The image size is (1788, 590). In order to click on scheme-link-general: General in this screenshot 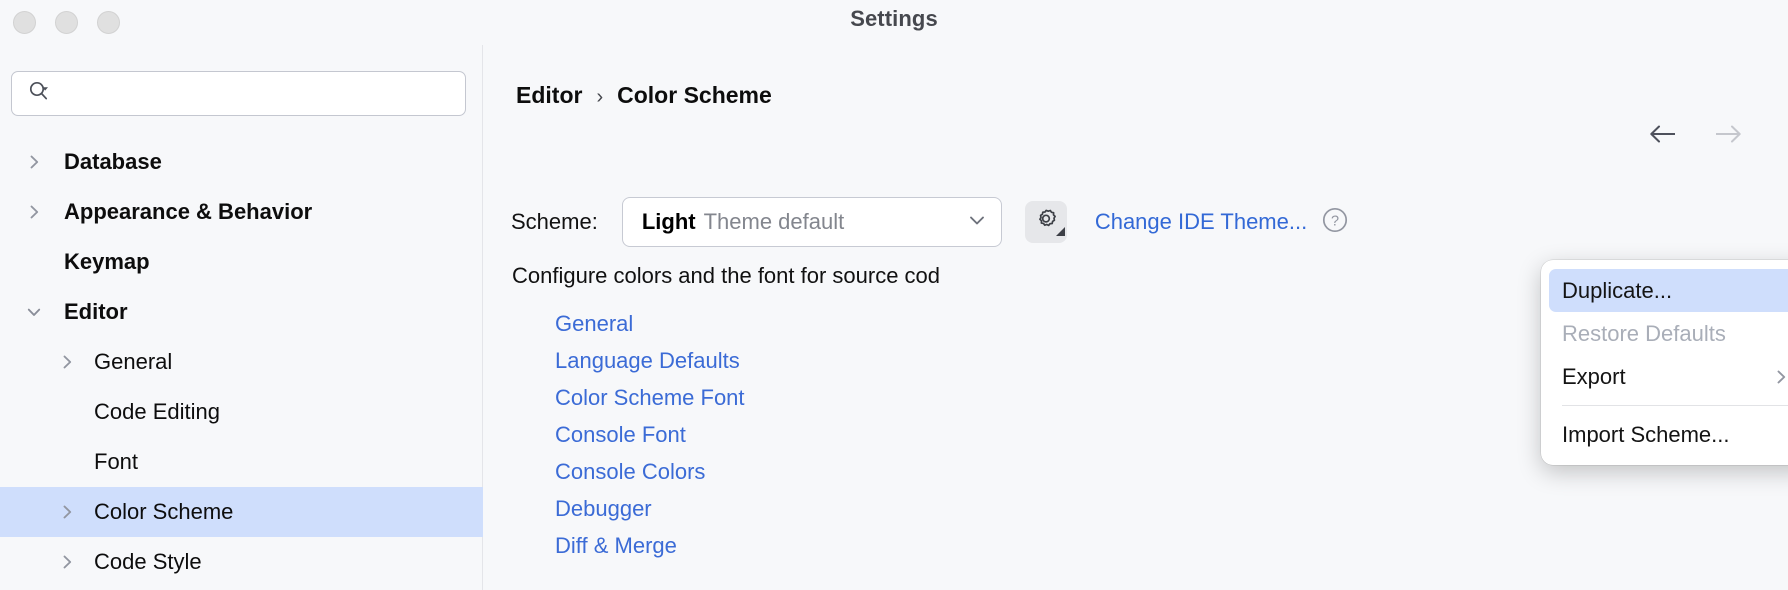, I will do `click(650, 323)`.